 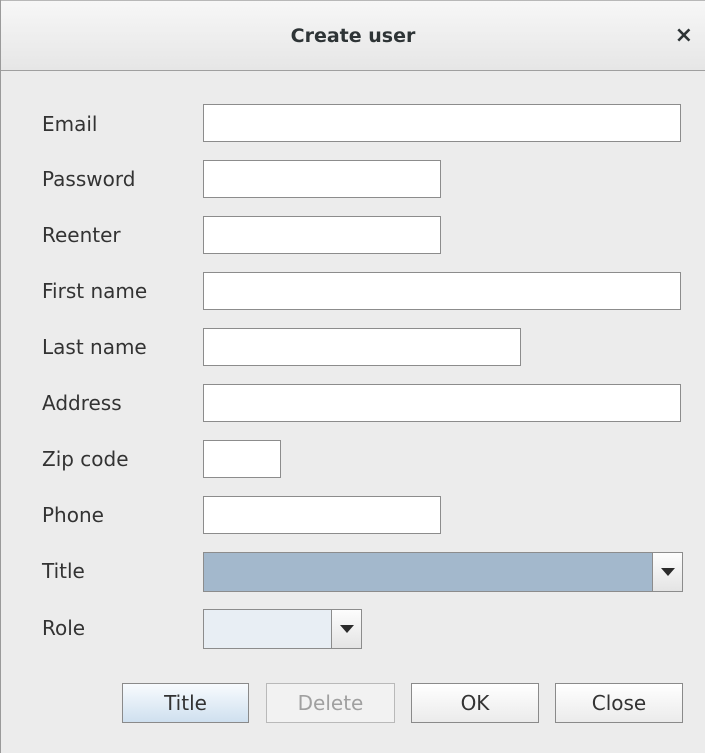 What do you see at coordinates (95, 291) in the screenshot?
I see `first-name-label: First name` at bounding box center [95, 291].